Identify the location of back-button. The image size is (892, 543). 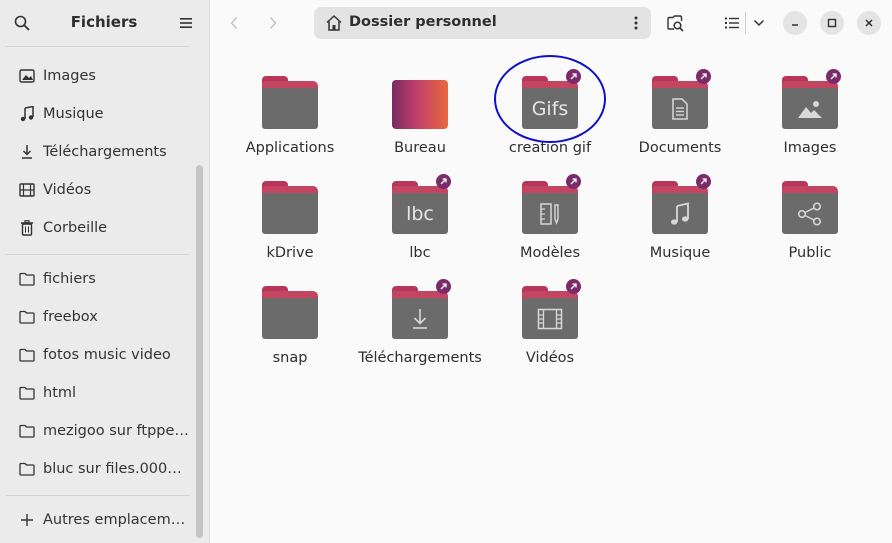
(234, 23).